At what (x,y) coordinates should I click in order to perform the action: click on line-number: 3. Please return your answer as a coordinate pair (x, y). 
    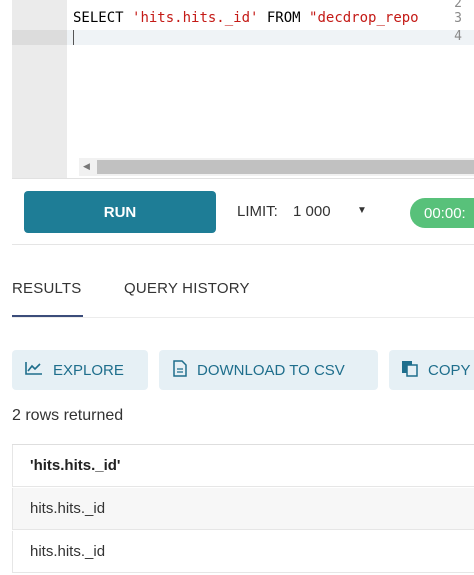
    Looking at the image, I should click on (458, 18).